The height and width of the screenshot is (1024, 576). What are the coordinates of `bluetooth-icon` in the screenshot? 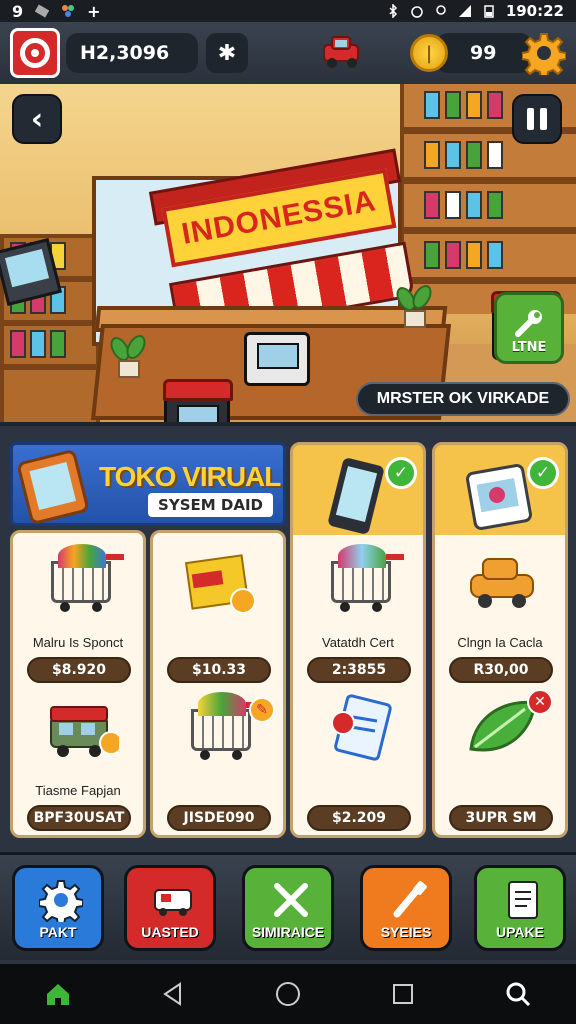 It's located at (393, 11).